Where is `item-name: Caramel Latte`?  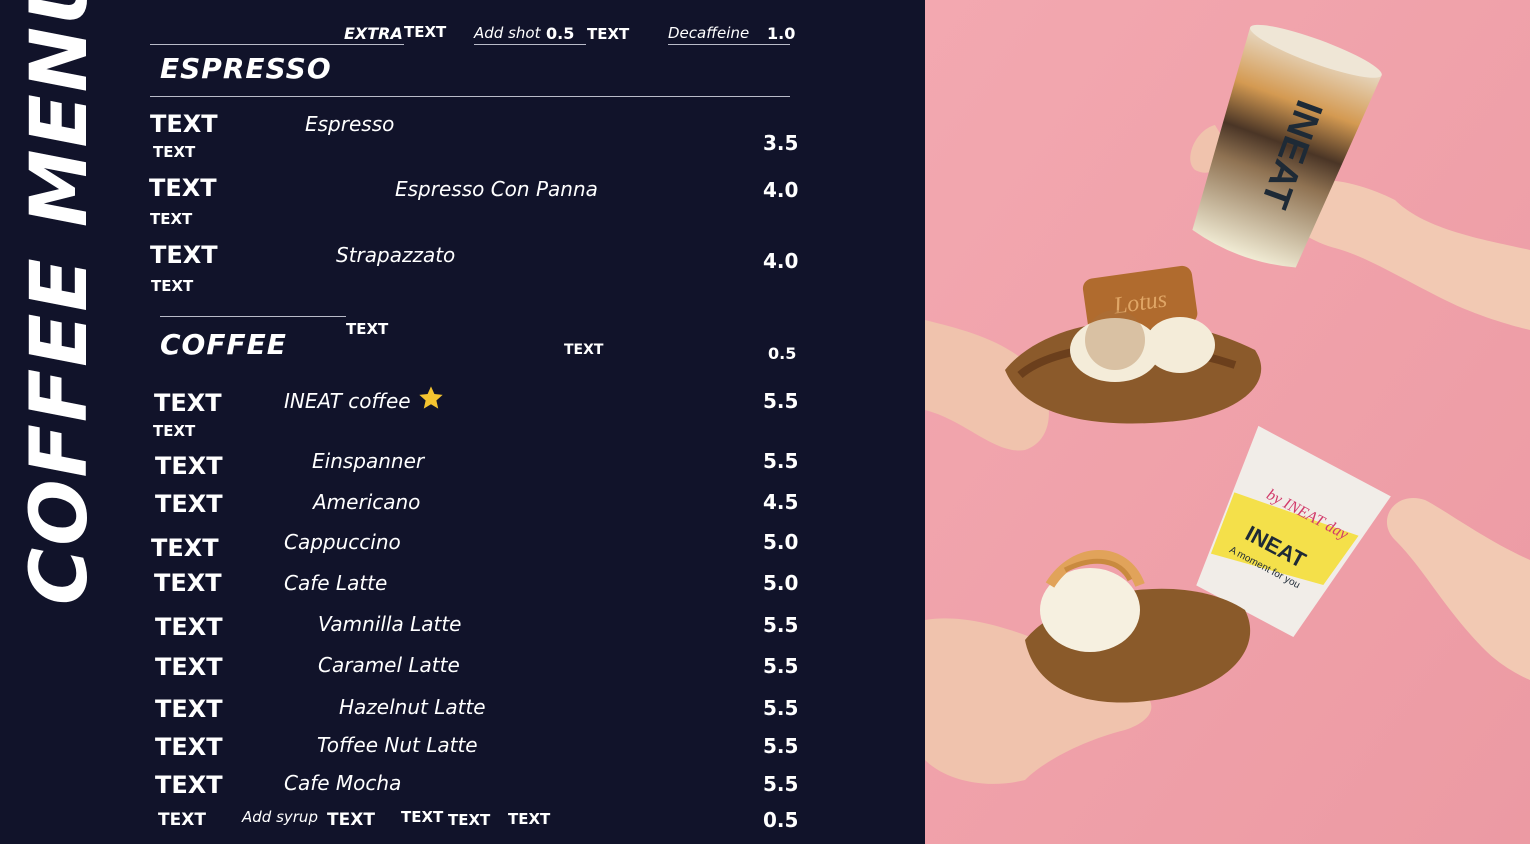 item-name: Caramel Latte is located at coordinates (389, 665).